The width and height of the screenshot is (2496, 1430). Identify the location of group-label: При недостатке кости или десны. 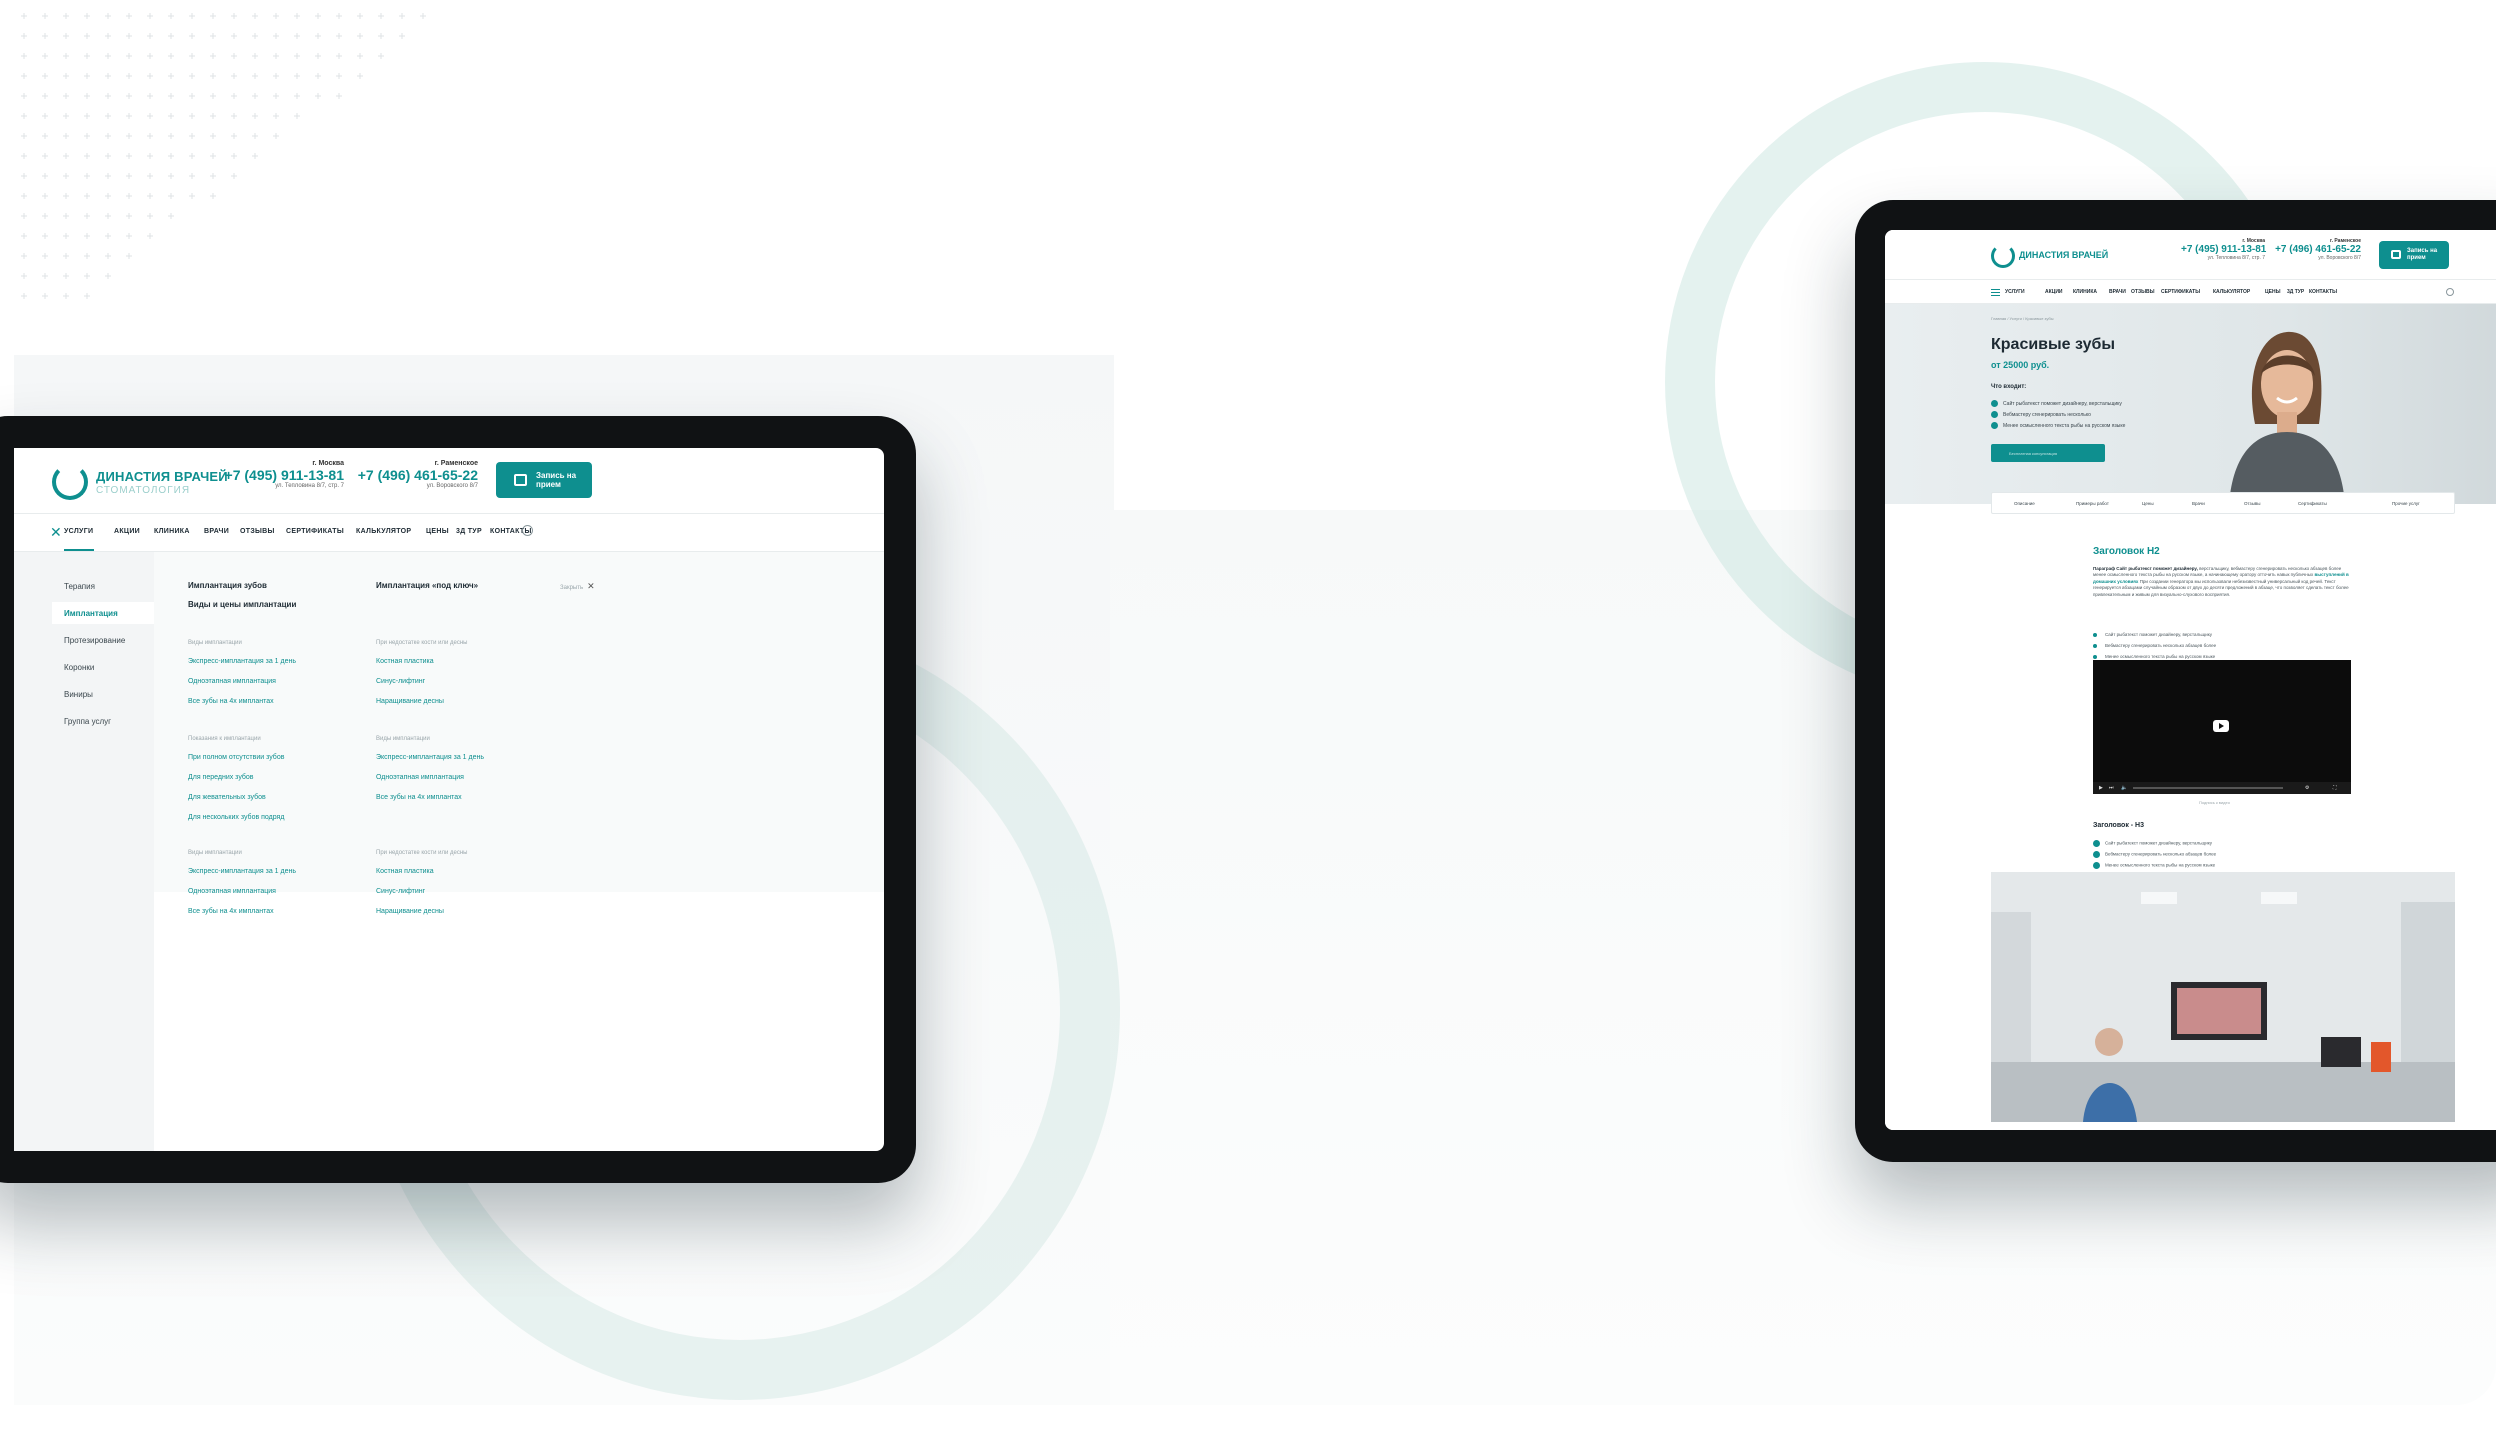
(422, 643).